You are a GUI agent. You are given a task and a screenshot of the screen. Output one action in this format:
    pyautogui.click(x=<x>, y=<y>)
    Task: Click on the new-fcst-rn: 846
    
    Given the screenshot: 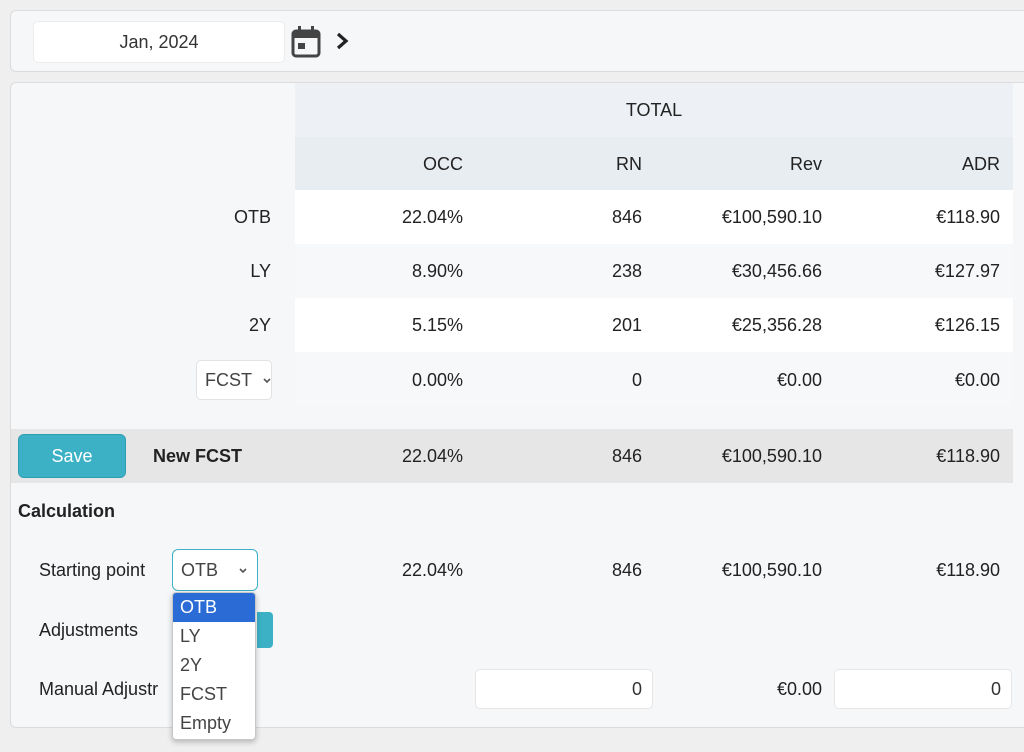 What is the action you would take?
    pyautogui.click(x=626, y=456)
    